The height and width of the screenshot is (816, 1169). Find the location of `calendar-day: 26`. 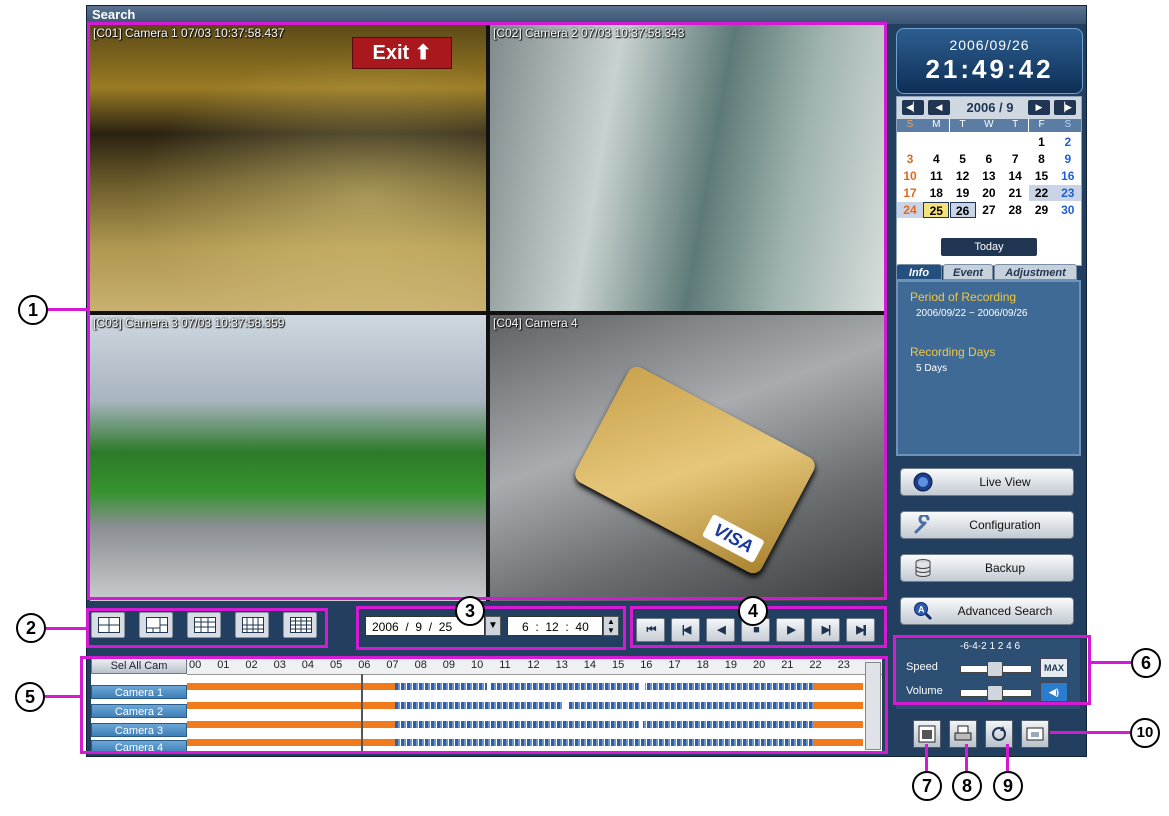

calendar-day: 26 is located at coordinates (962, 210).